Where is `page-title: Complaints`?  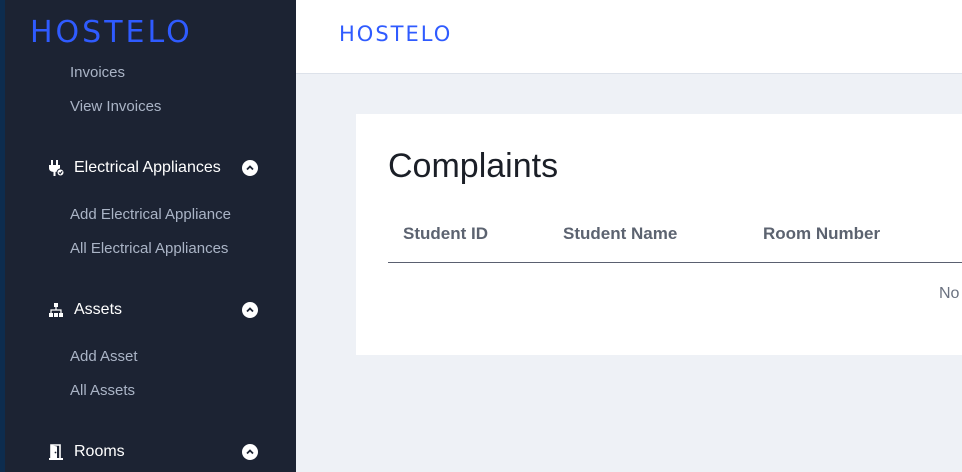
page-title: Complaints is located at coordinates (473, 166).